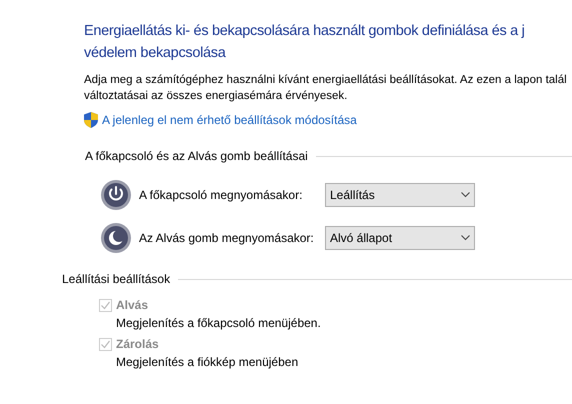  I want to click on moon-icon, so click(116, 238).